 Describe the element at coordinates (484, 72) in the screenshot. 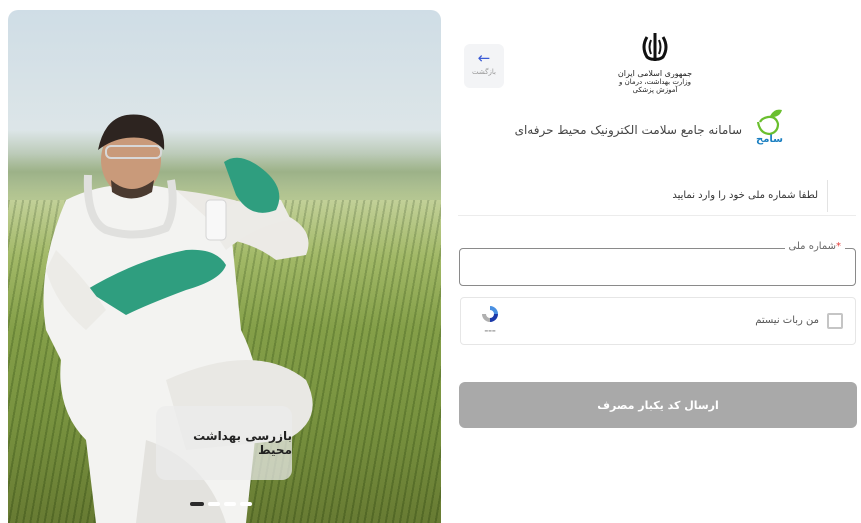

I see `back-button-label: بازگشت` at that location.